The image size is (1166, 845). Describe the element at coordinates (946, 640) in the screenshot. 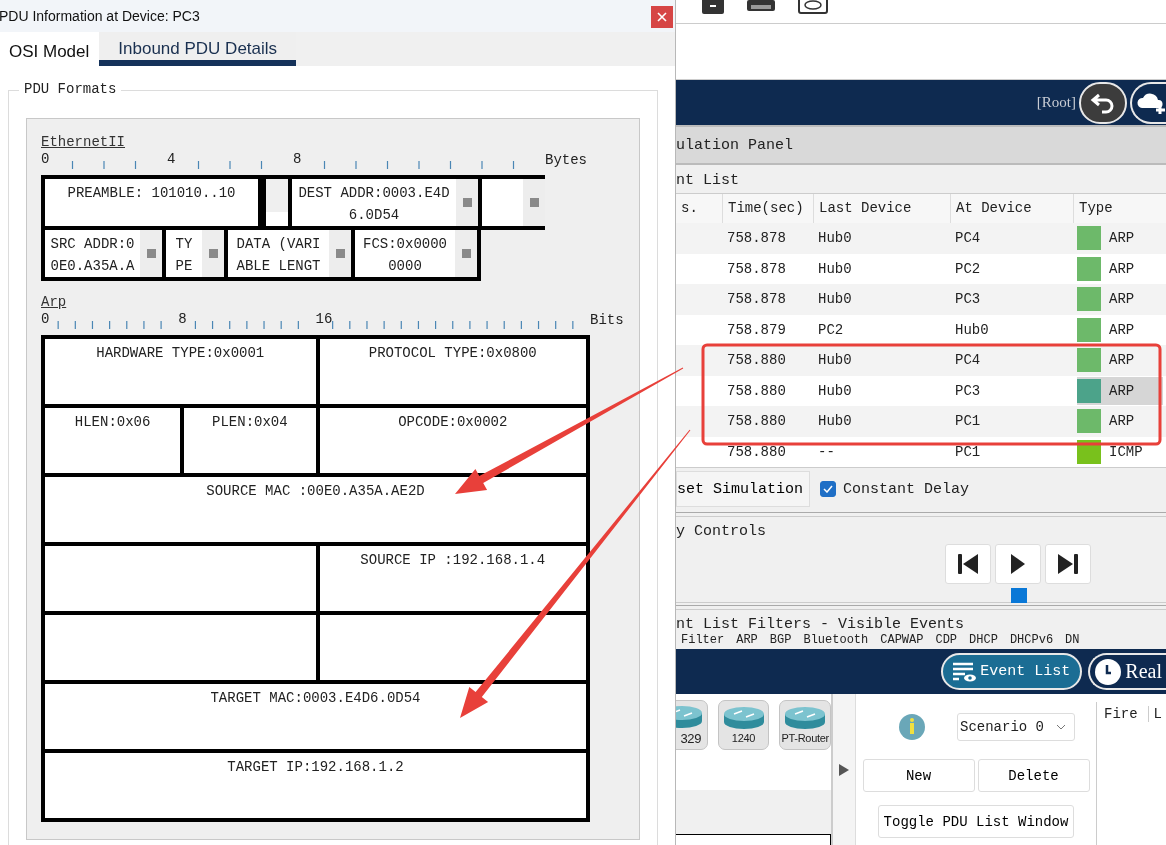

I see `filter-item: CDP` at that location.